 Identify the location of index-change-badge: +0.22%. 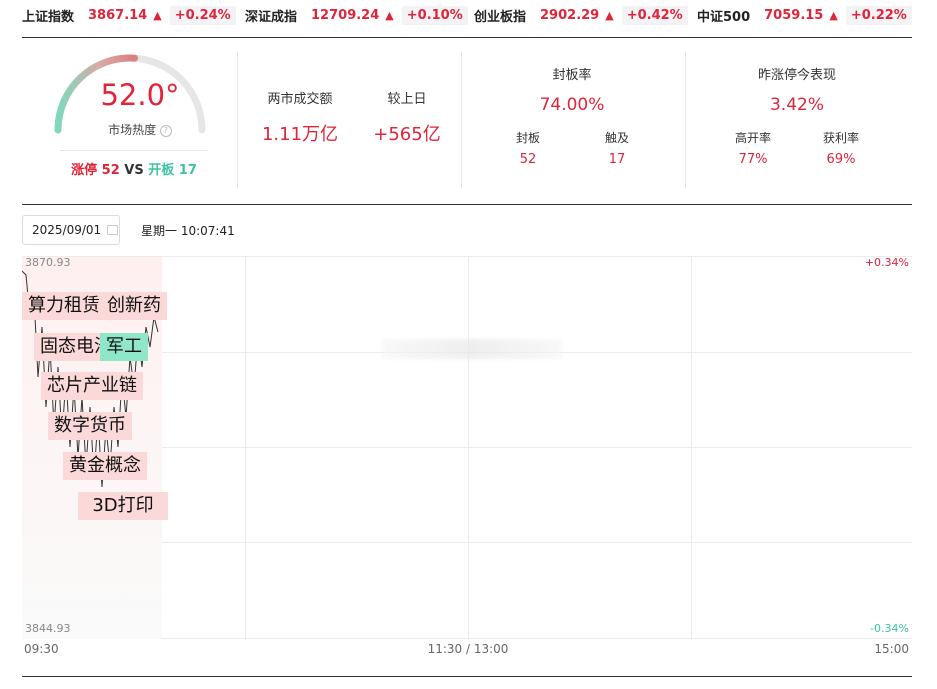
(878, 15).